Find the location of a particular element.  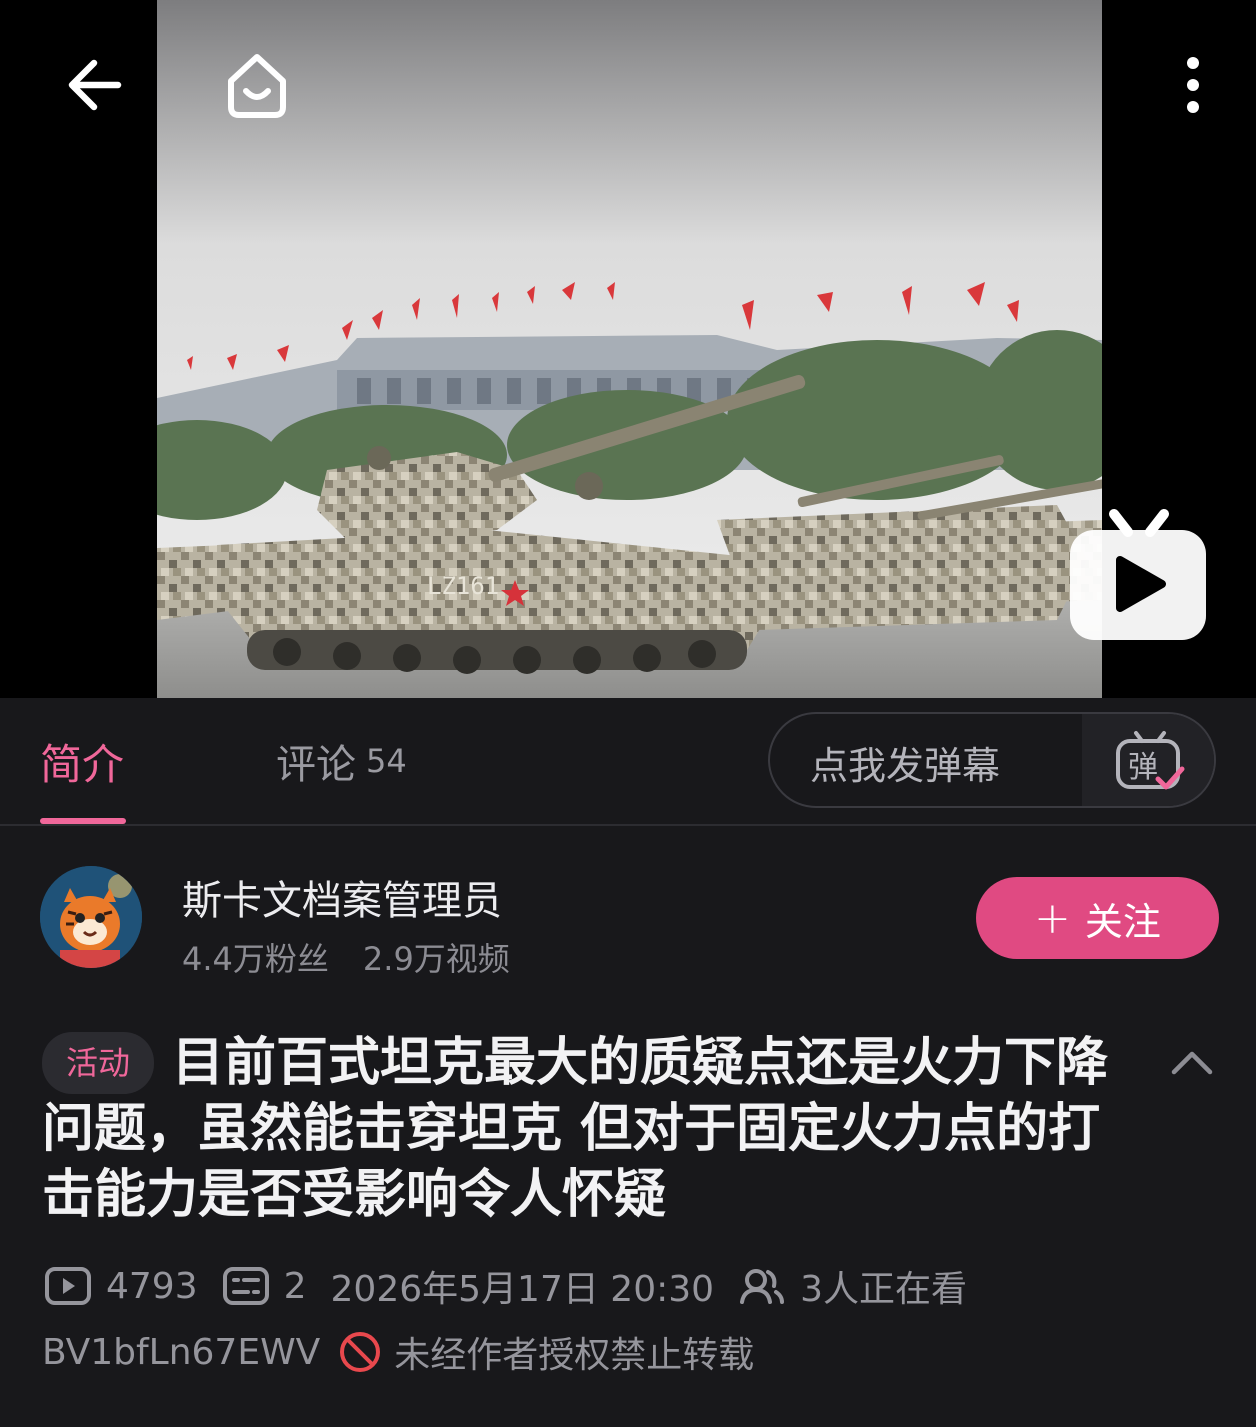

back-button is located at coordinates (95, 85).